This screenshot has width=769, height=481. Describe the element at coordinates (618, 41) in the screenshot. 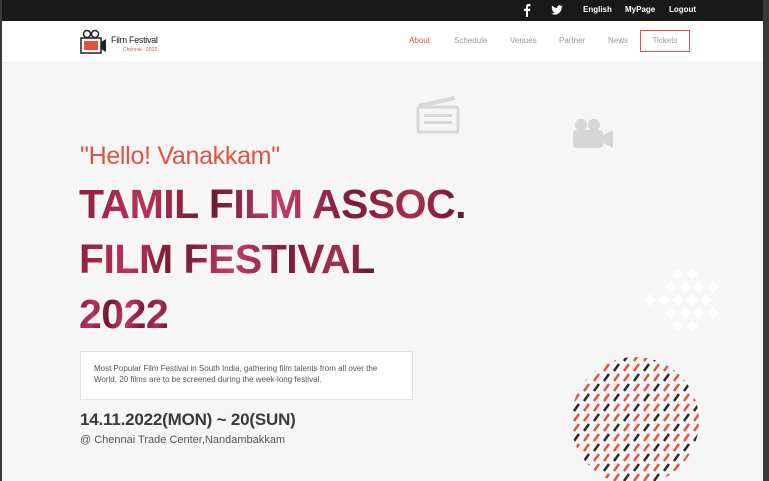

I see `nav-news: News` at that location.